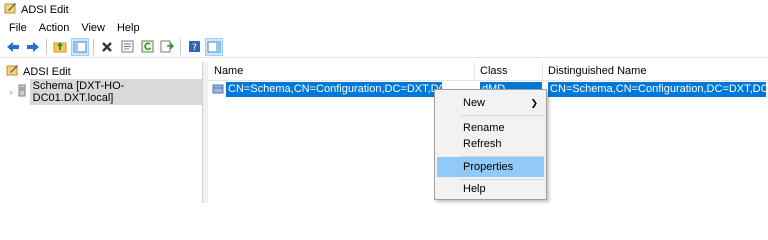 The height and width of the screenshot is (240, 768). What do you see at coordinates (494, 71) in the screenshot?
I see `column-header-class: Class` at bounding box center [494, 71].